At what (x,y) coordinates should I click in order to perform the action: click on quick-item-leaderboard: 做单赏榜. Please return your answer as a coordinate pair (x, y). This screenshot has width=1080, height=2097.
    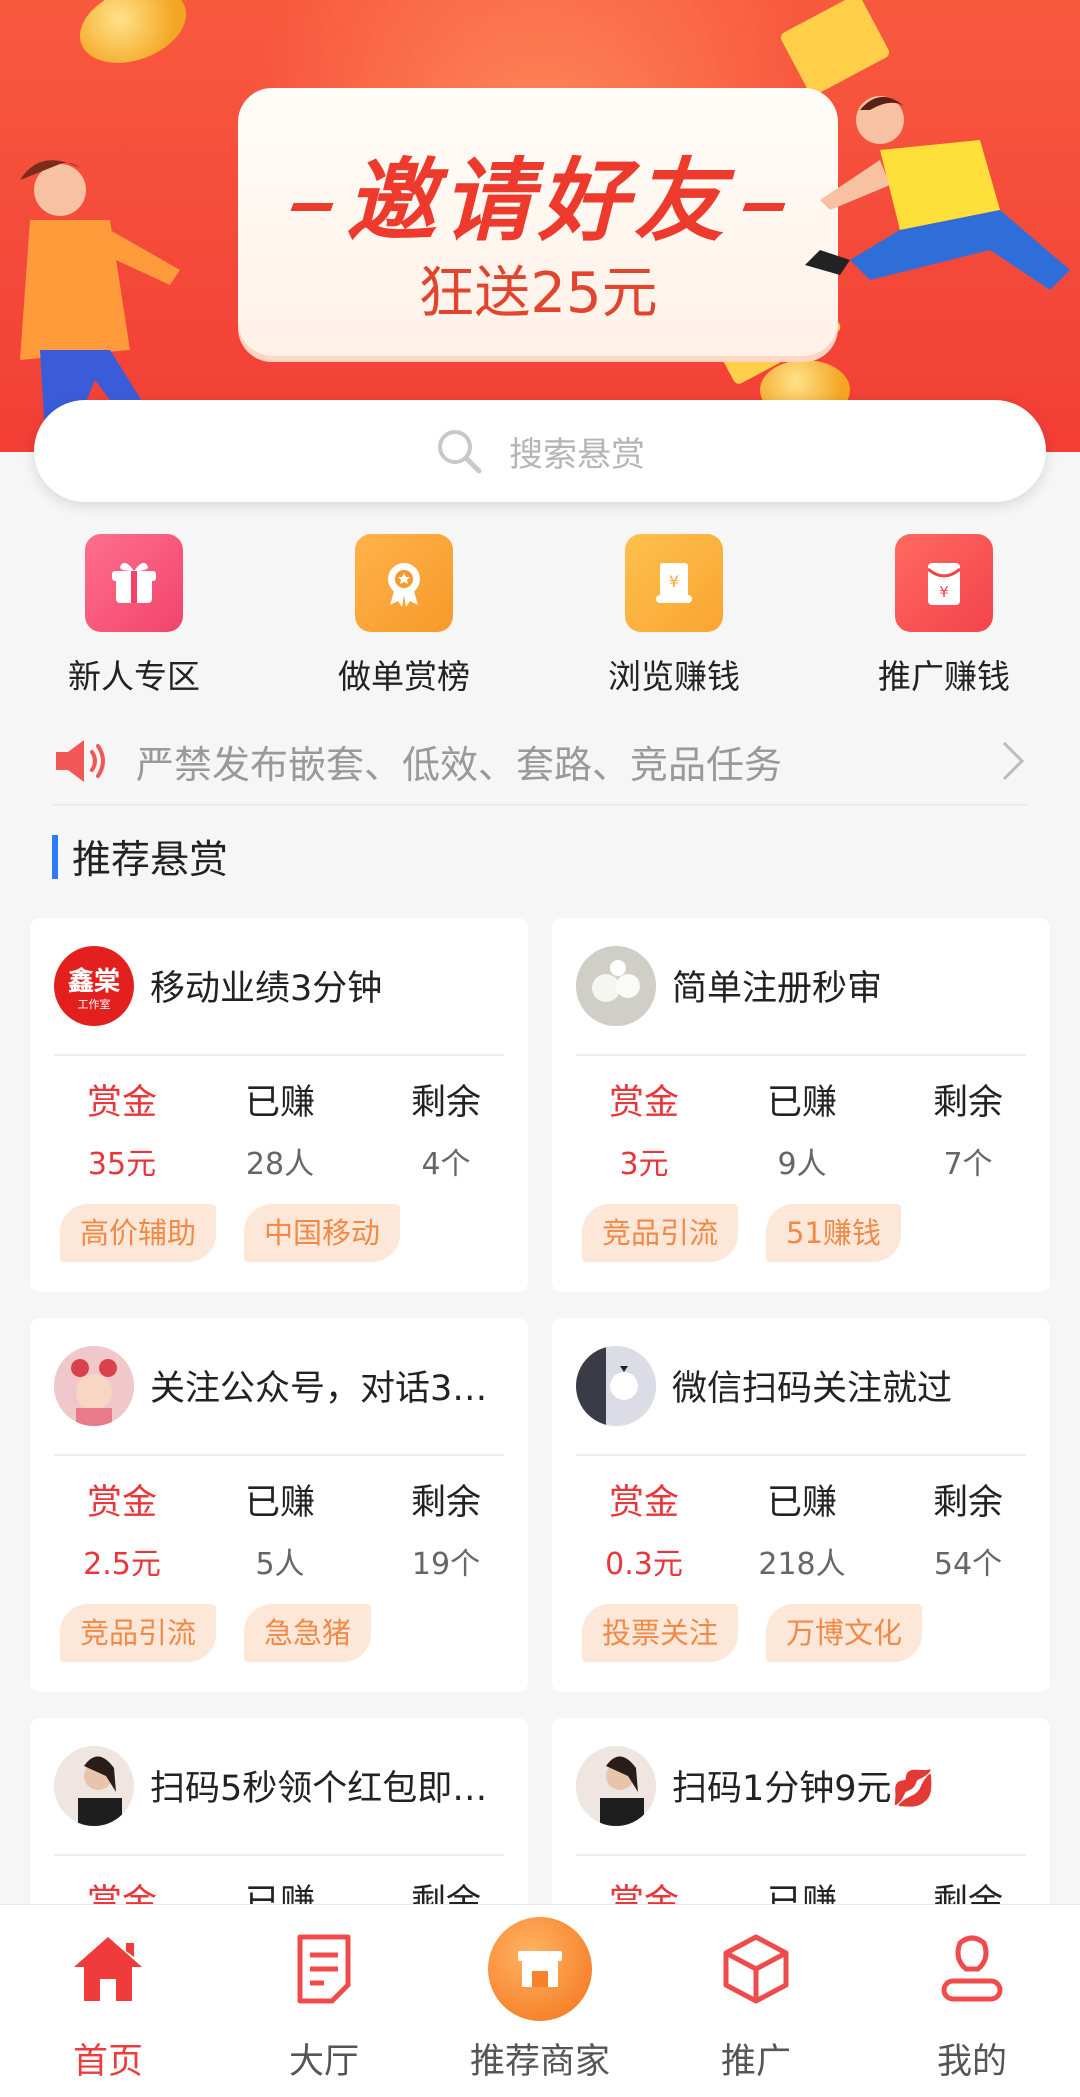
    Looking at the image, I should click on (404, 616).